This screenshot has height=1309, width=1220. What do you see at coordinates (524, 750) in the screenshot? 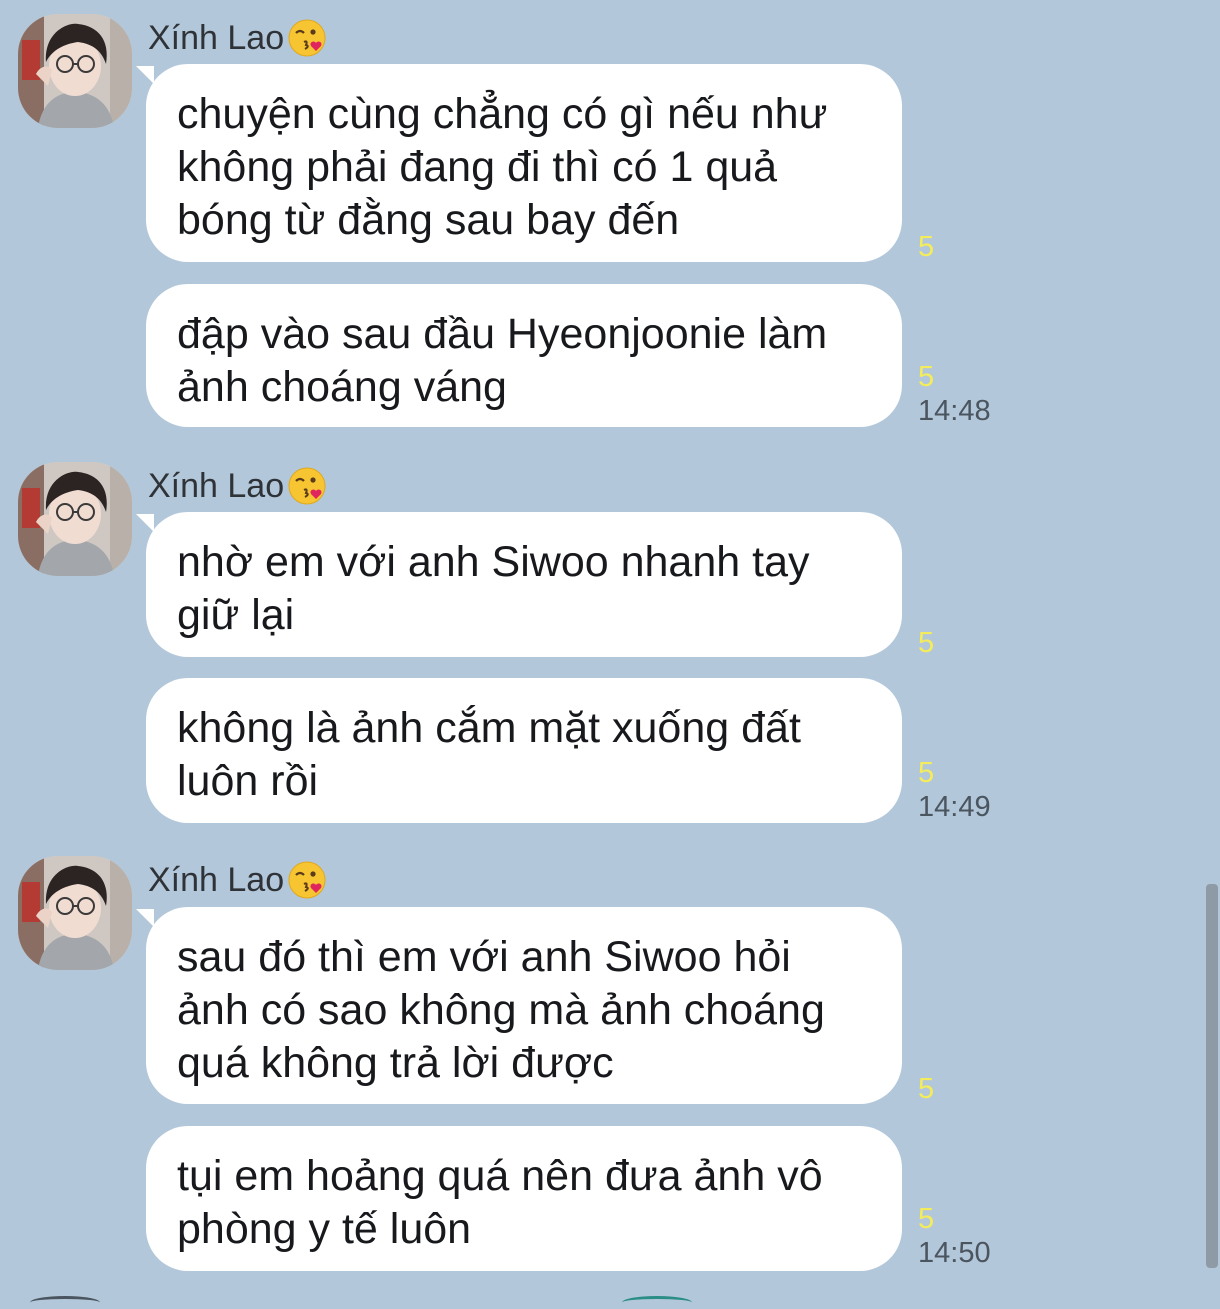
I see `message-bubble: không là ảnh cắm mặt xuống đất luôn rồi` at bounding box center [524, 750].